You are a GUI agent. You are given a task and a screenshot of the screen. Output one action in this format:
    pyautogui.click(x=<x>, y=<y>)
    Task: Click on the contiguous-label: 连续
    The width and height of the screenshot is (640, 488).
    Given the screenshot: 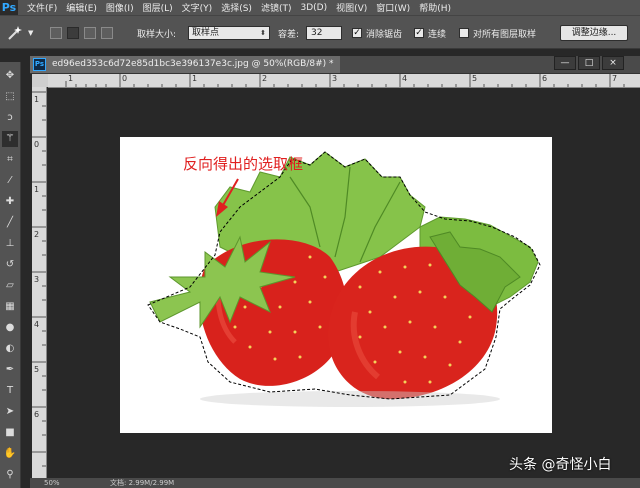 What is the action you would take?
    pyautogui.click(x=437, y=35)
    